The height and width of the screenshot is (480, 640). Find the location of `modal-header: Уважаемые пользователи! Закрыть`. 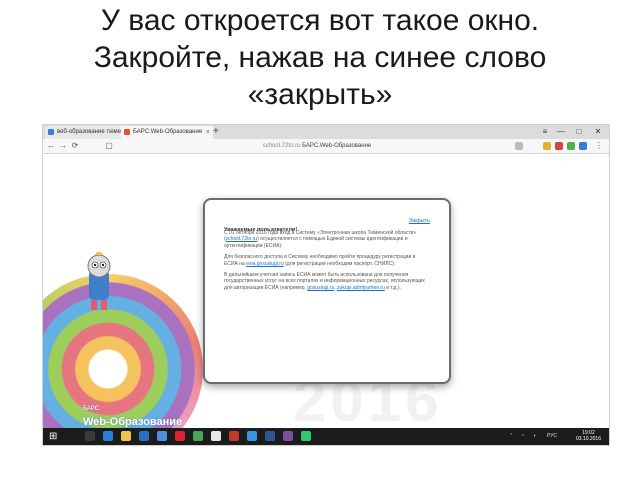

modal-header: Уважаемые пользователи! Закрыть is located at coordinates (327, 225).